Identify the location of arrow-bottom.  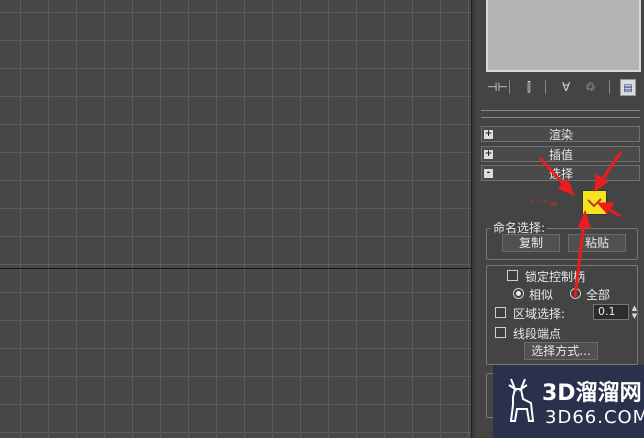
(579, 259).